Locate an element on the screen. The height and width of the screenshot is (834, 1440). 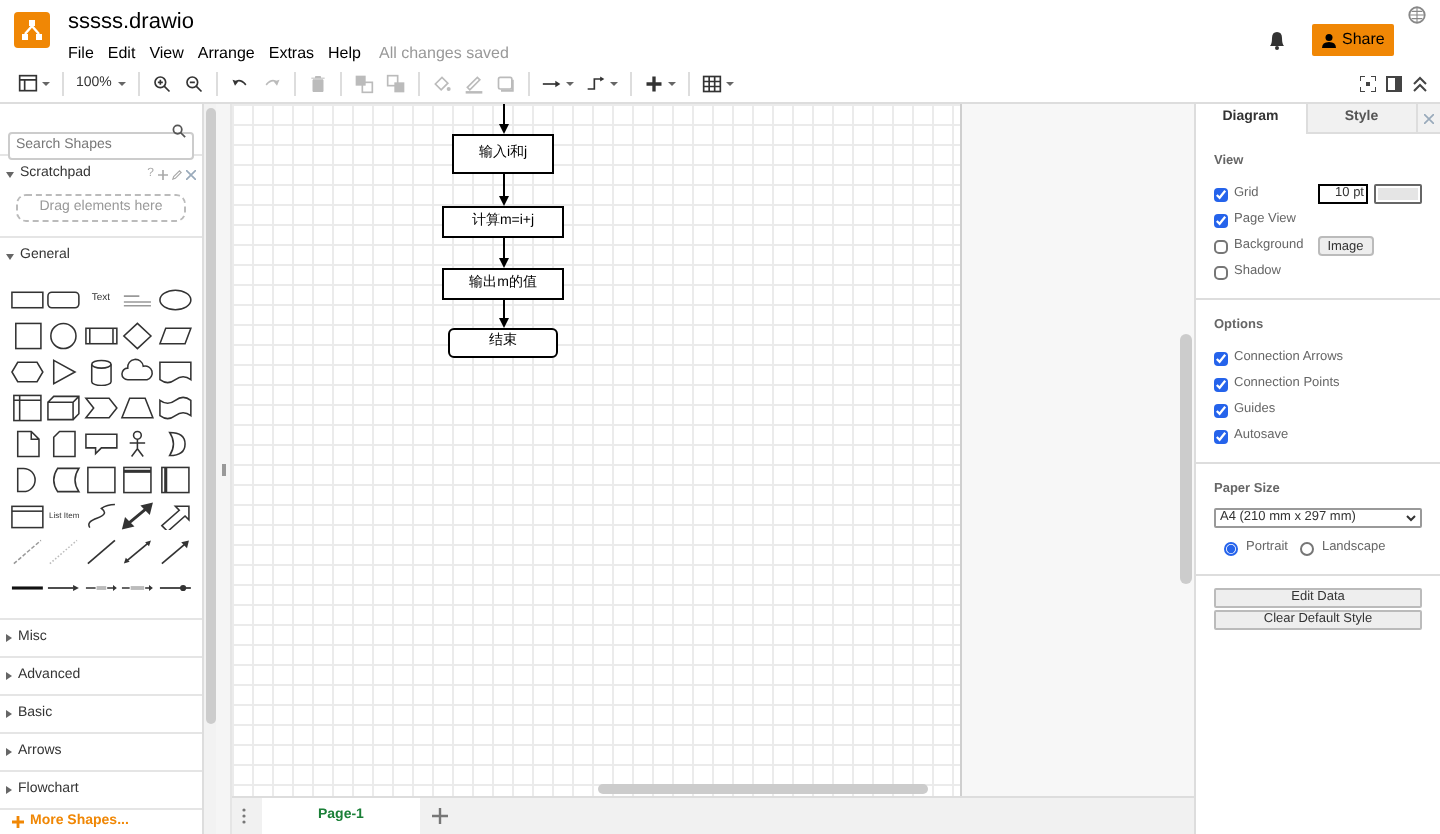
arrow-outline-icon is located at coordinates (174, 516).